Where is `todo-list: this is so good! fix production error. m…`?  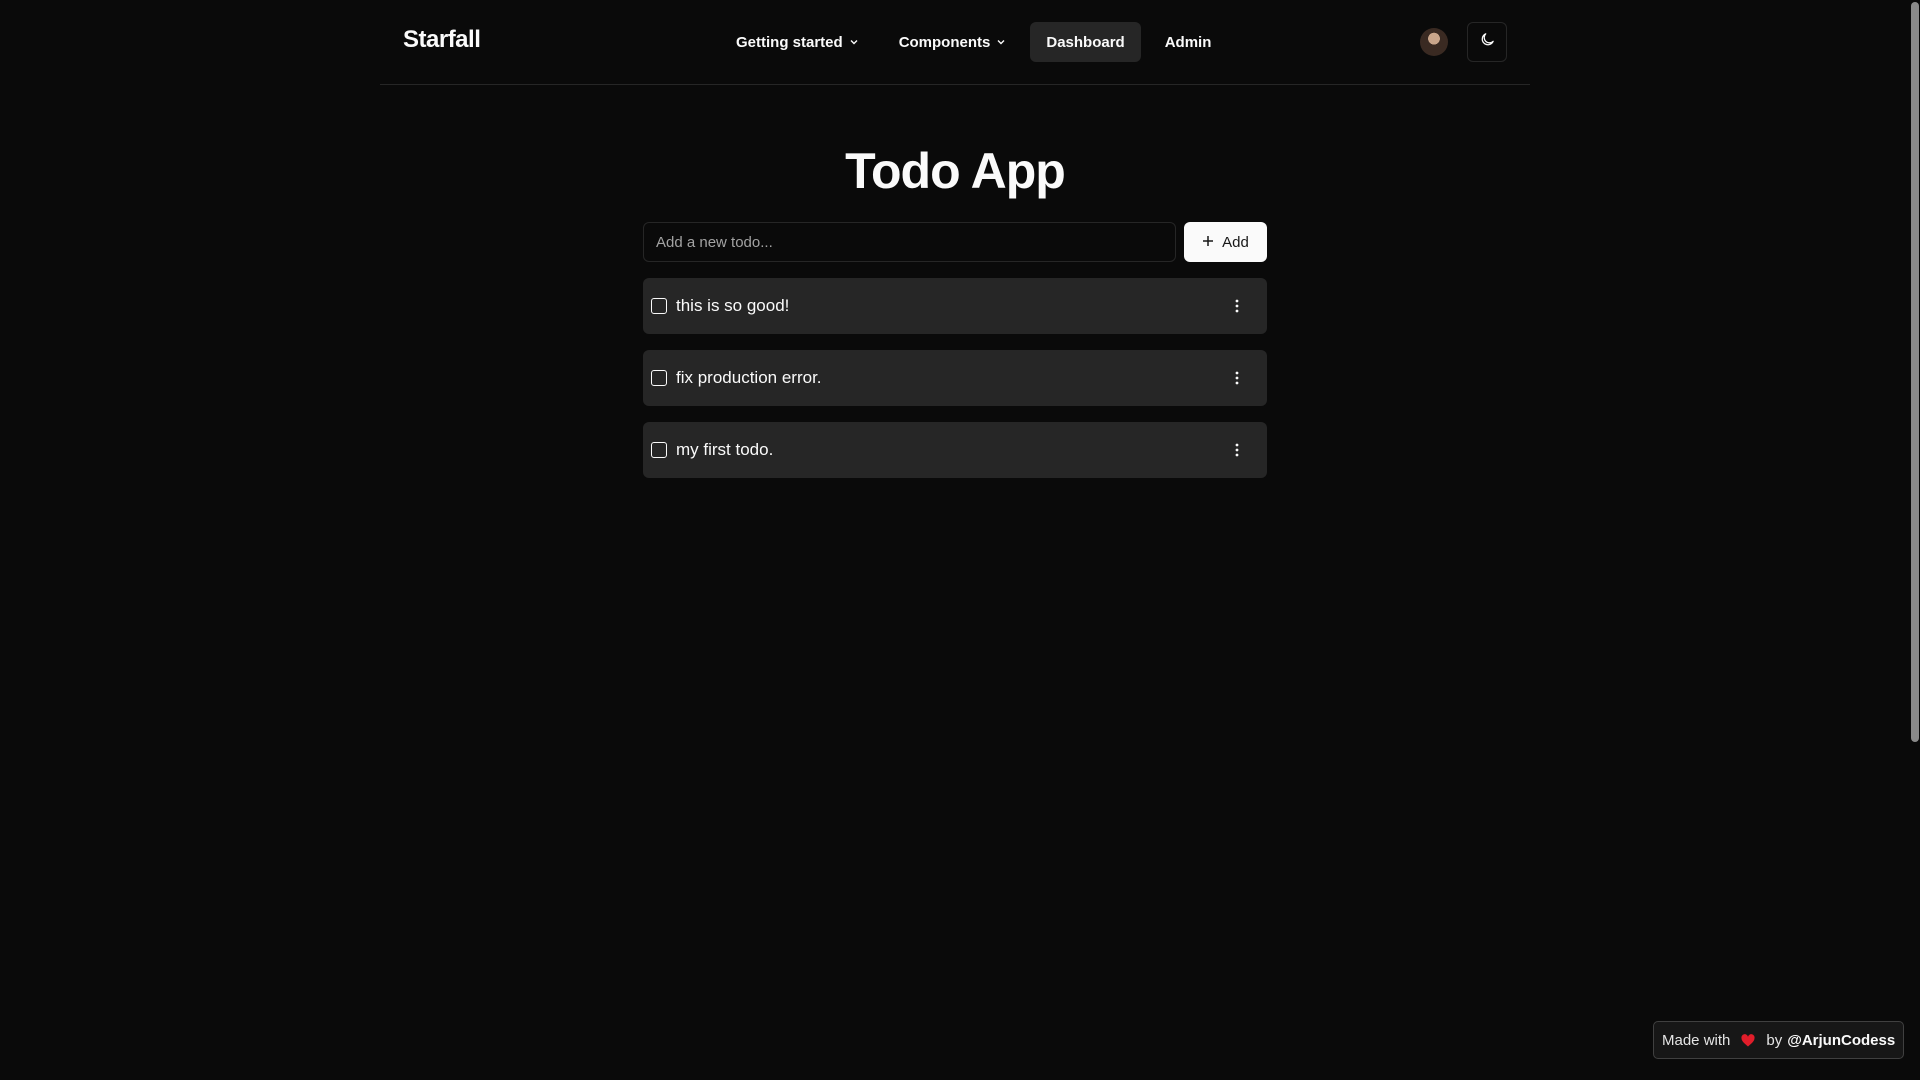
todo-list: this is so good! fix production error. m… is located at coordinates (955, 386).